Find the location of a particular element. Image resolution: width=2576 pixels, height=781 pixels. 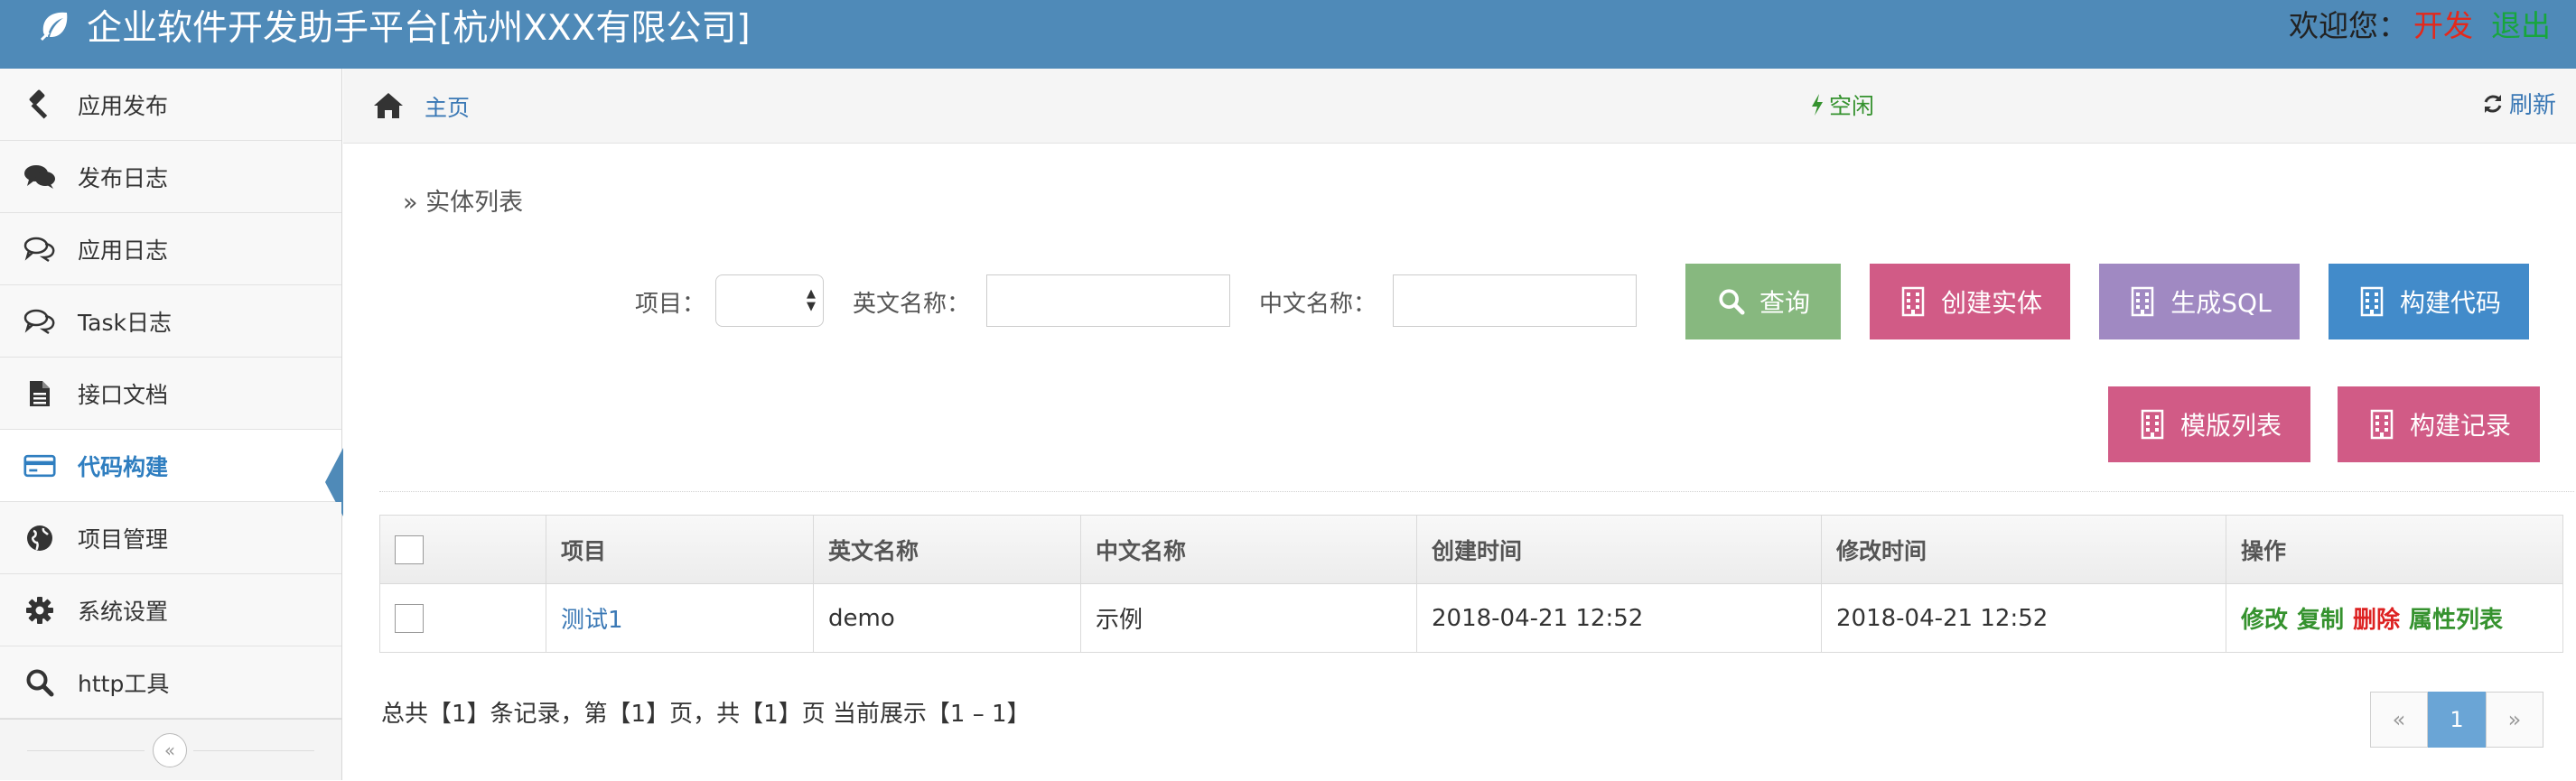

pagination-summary: 总共【1】条记录，第【1】页，共【1】页 当前展示【1 – 1】 is located at coordinates (706, 714).